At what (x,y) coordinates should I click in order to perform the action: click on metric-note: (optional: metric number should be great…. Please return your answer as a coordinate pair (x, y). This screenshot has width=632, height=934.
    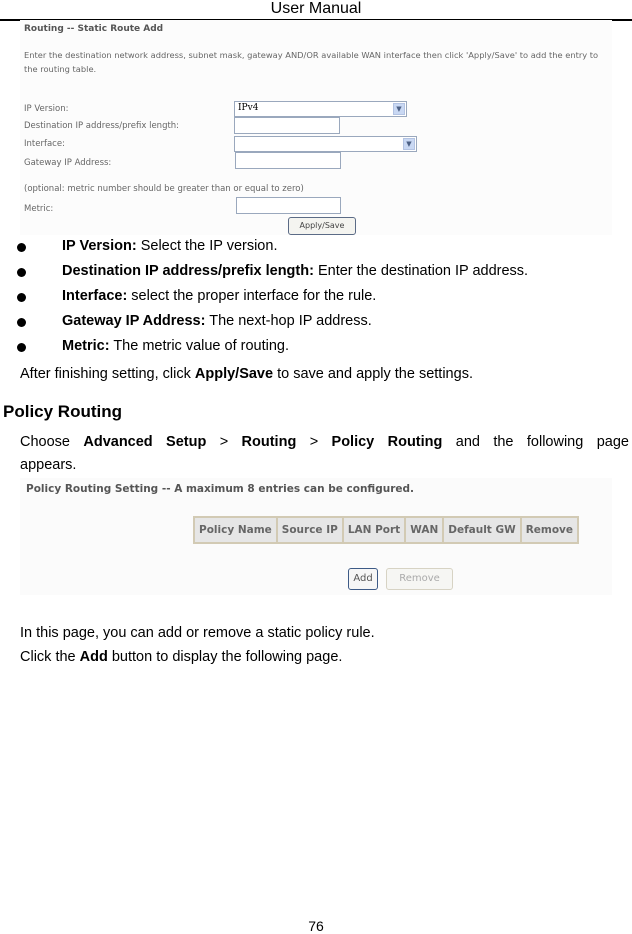
    Looking at the image, I should click on (164, 189).